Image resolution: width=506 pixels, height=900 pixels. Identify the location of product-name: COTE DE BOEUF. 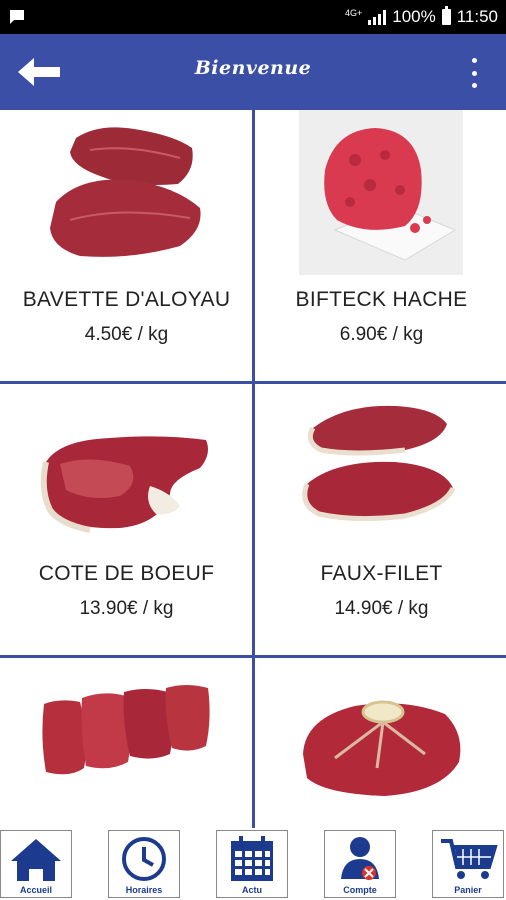
(126, 573).